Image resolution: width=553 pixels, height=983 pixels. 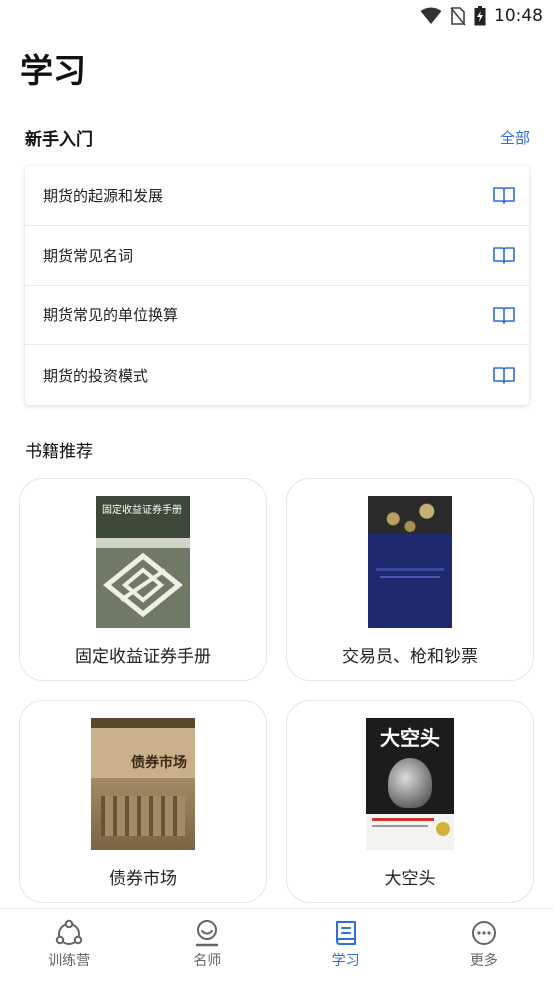 What do you see at coordinates (207, 961) in the screenshot?
I see `tab-label: 名师` at bounding box center [207, 961].